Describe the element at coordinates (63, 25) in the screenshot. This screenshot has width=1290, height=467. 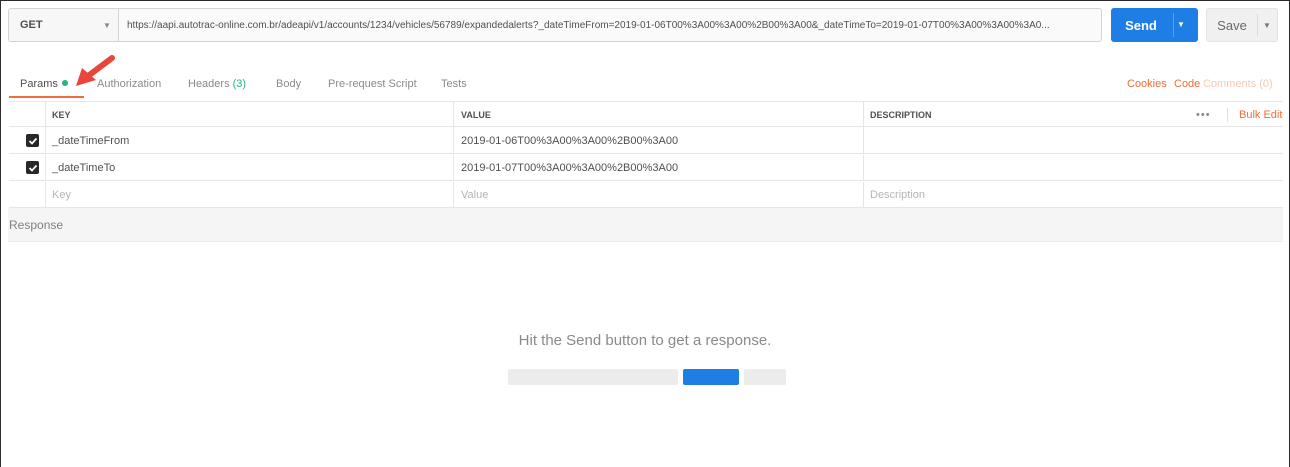
I see `method-select: GET ▼` at that location.